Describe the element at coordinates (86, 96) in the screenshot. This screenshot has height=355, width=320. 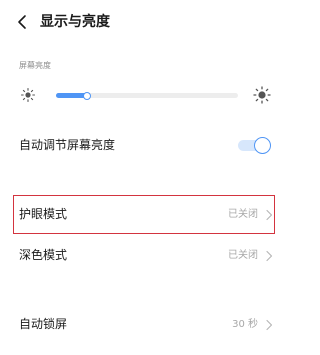
I see `brightness-slider-knob` at that location.